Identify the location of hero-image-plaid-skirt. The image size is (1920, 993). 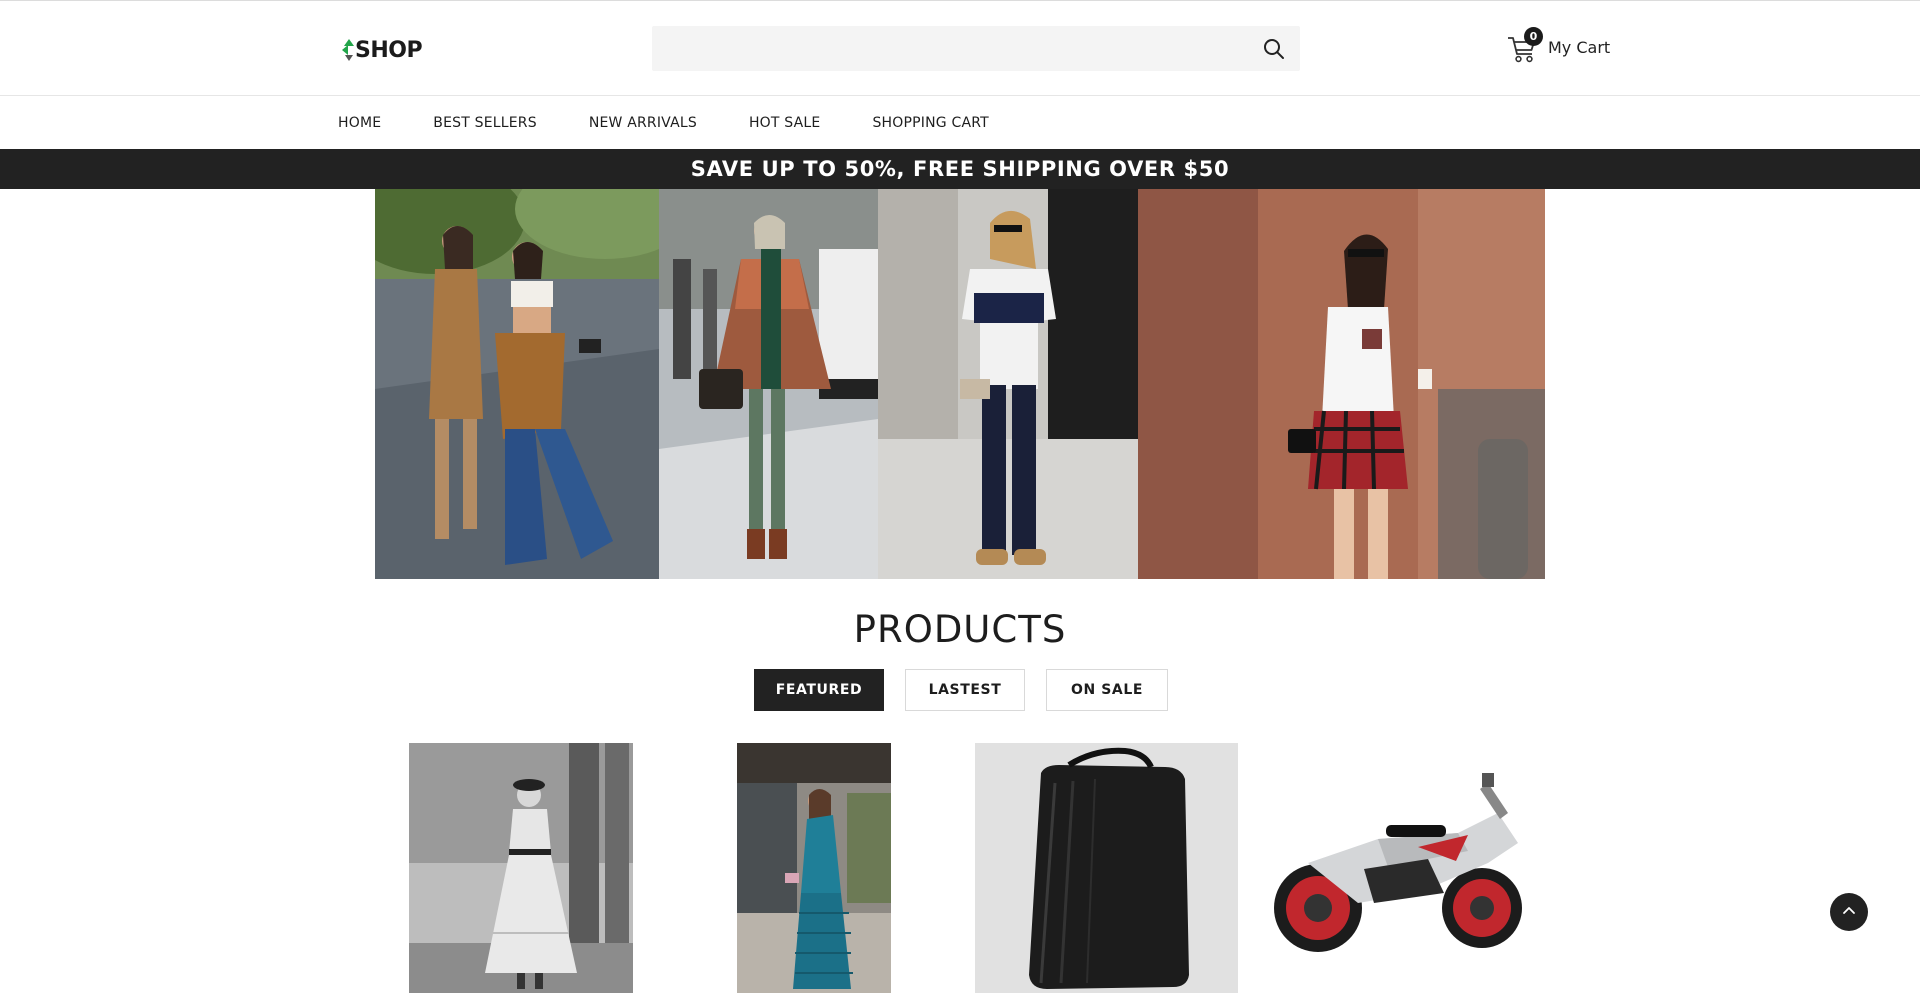
(1341, 384).